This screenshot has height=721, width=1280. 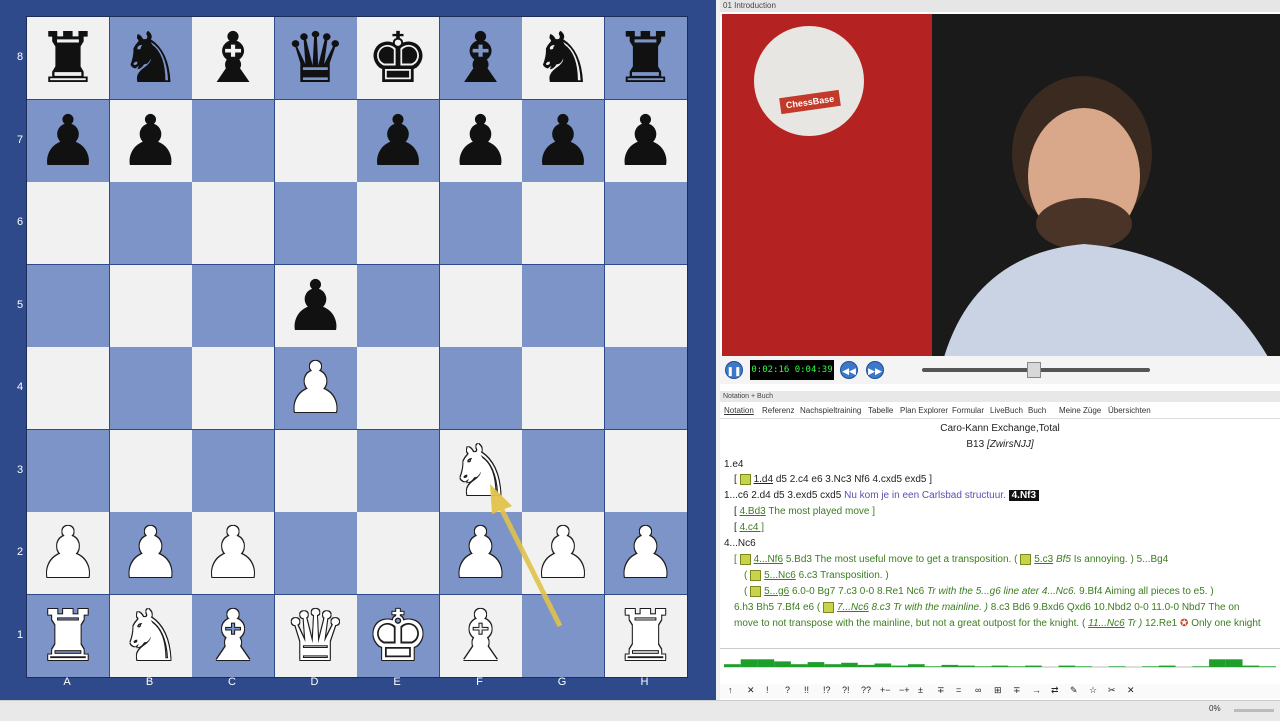 I want to click on square-h8: ♜, so click(x=645, y=58).